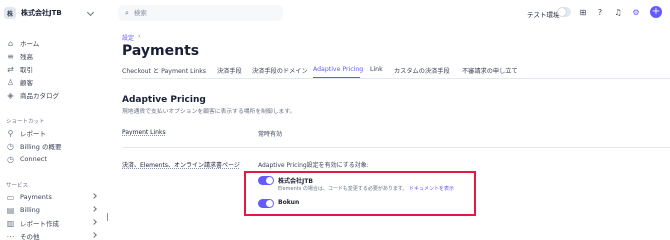  What do you see at coordinates (10, 223) in the screenshot?
I see `reports-icon: ▥` at bounding box center [10, 223].